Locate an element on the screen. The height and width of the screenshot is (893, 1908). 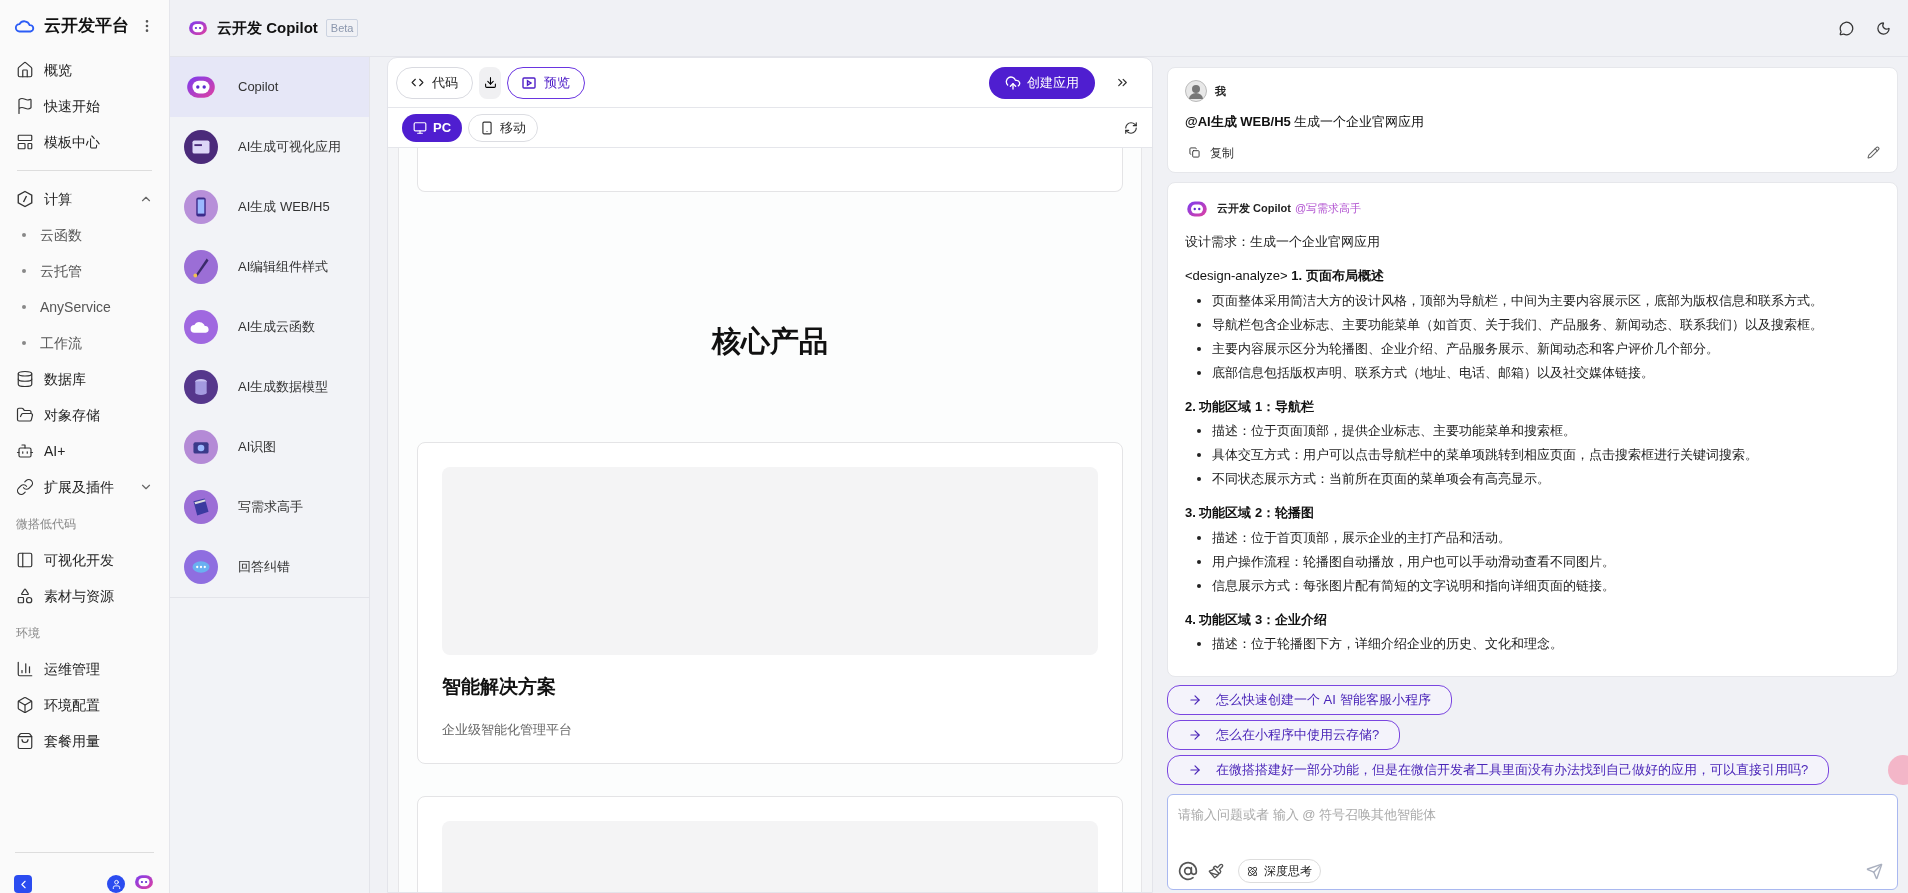
person-avatar-icon is located at coordinates (1196, 91).